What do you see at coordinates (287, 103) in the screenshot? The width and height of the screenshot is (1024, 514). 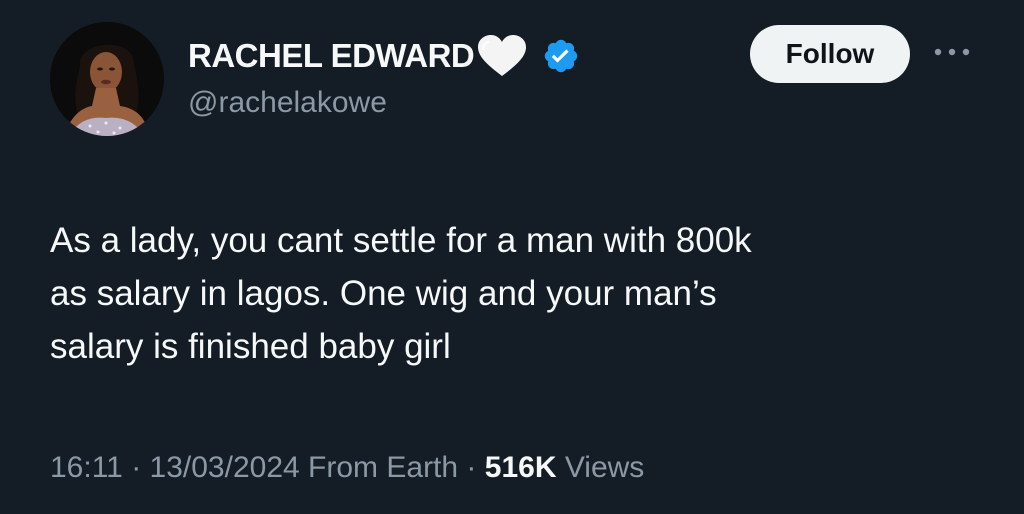 I see `author-handle: @rachelakowe` at bounding box center [287, 103].